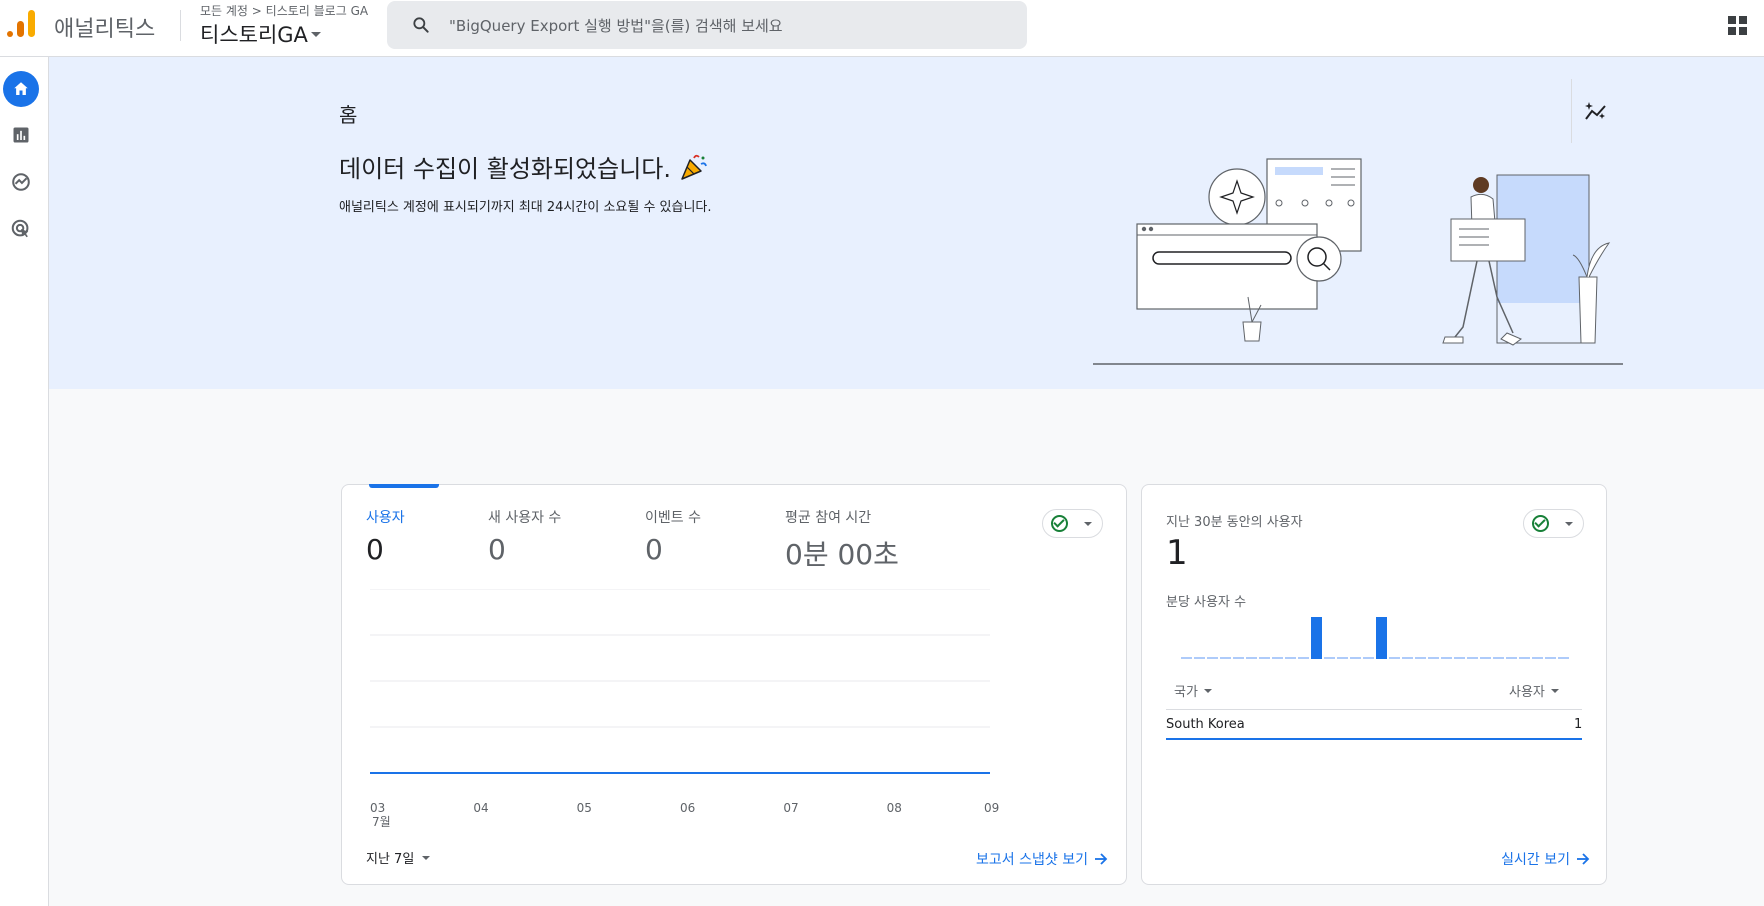 Image resolution: width=1764 pixels, height=906 pixels. What do you see at coordinates (1101, 859) in the screenshot?
I see `arrow-right-icon` at bounding box center [1101, 859].